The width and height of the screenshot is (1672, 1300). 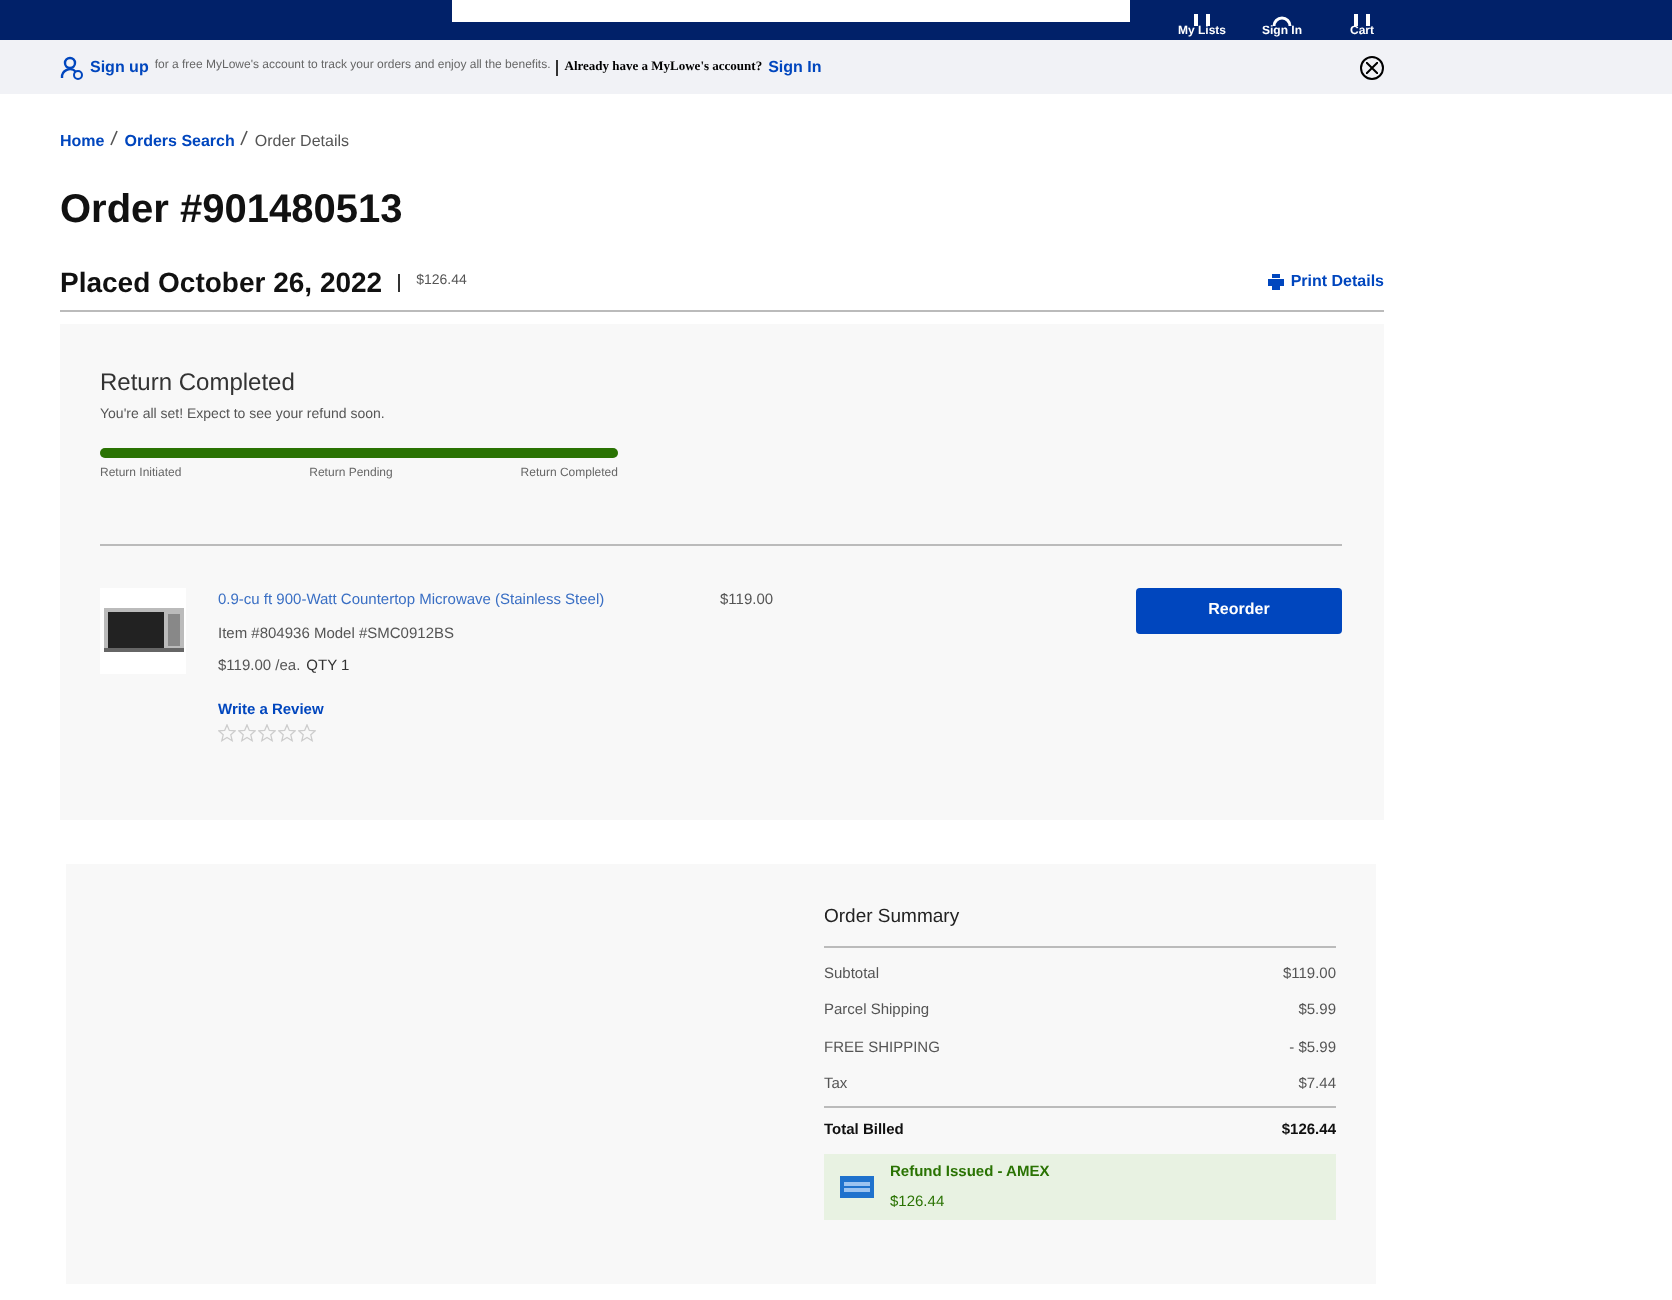 I want to click on user-add-icon, so click(x=72, y=67).